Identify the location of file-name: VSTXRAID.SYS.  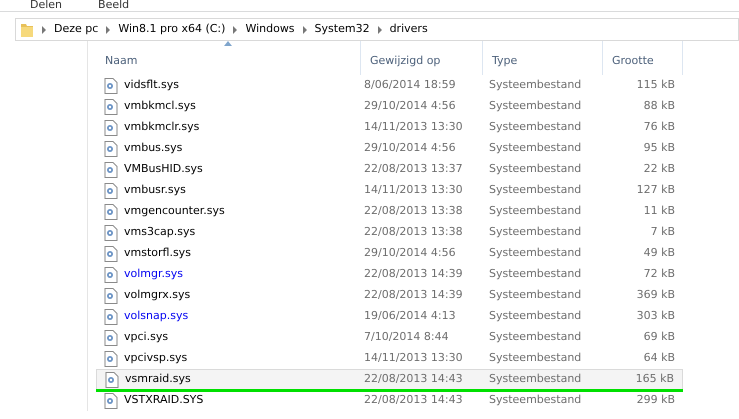
(228, 400).